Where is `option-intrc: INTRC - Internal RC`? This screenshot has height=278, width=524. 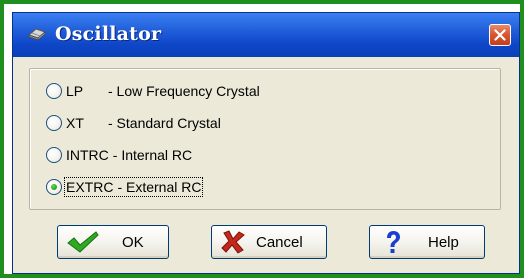 option-intrc: INTRC - Internal RC is located at coordinates (119, 155).